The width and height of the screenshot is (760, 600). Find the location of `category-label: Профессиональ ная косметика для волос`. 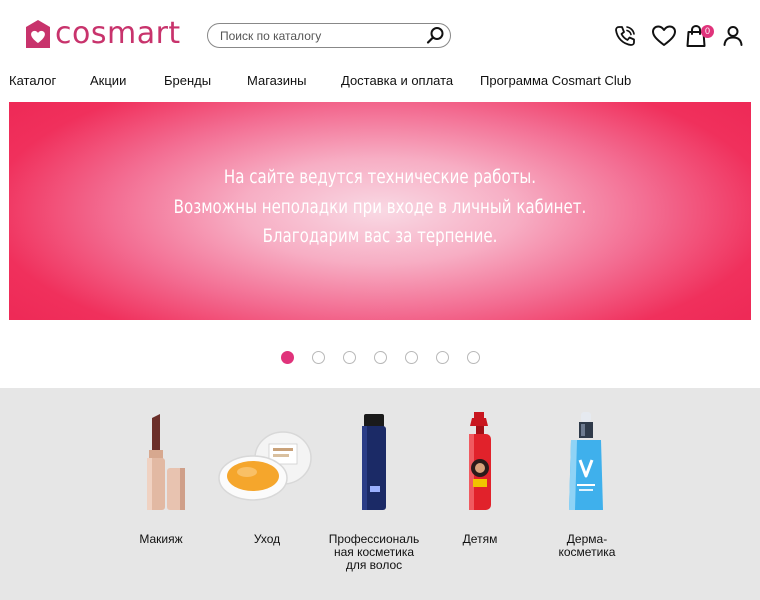

category-label: Профессиональ ная косметика для волос is located at coordinates (374, 552).